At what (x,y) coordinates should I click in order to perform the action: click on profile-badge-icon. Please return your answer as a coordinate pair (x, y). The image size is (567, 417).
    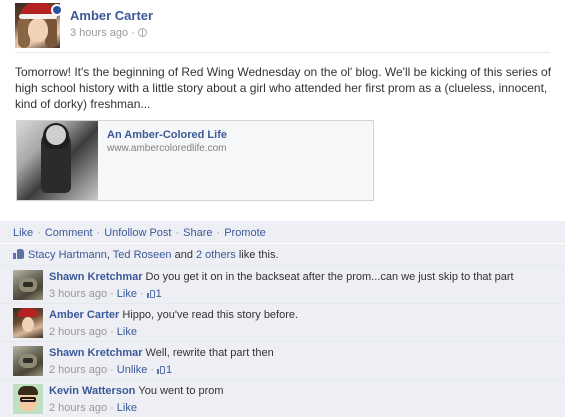
    Looking at the image, I should click on (57, 10).